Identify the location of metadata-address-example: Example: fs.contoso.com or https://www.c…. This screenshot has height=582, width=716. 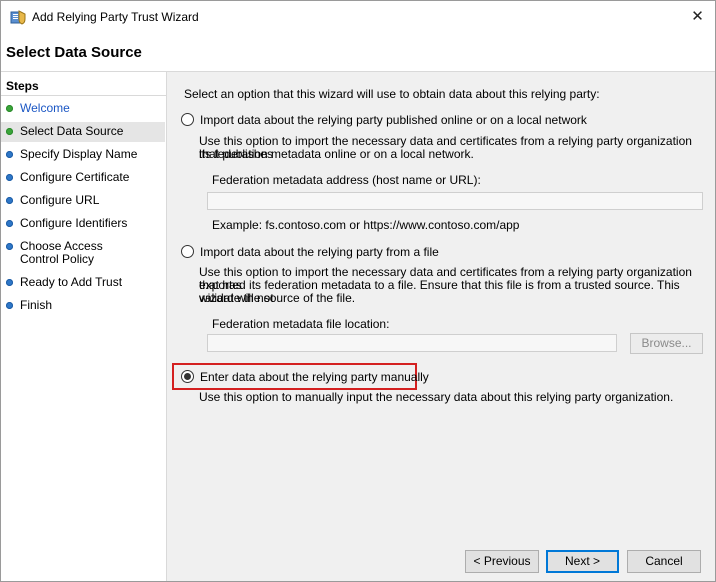
(366, 225).